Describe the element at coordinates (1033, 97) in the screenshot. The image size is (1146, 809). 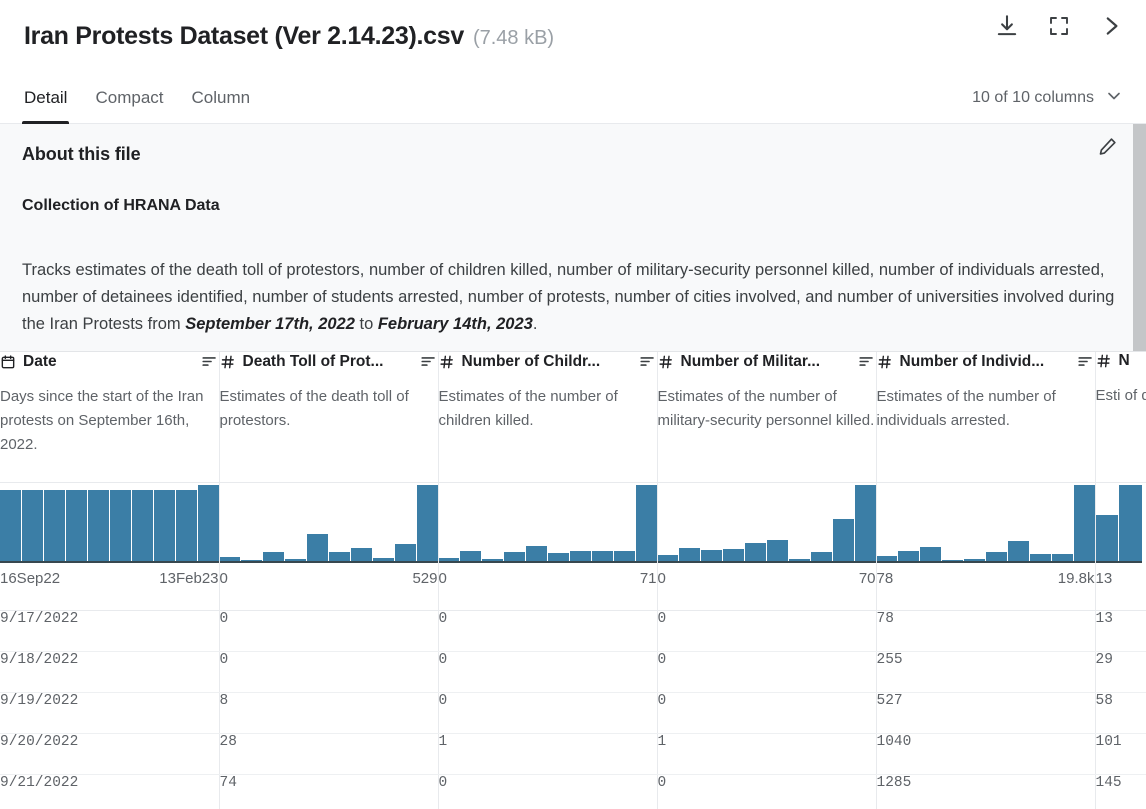
I see `column-count-label: 10 of 10 columns` at that location.